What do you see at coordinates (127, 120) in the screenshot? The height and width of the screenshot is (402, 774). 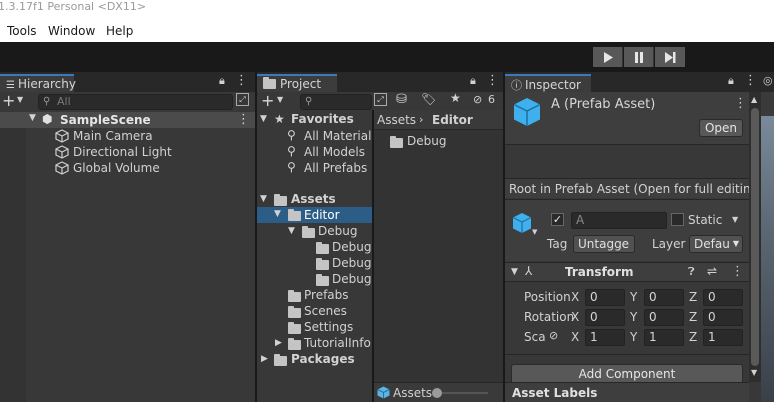 I see `scene-row: ▼ ⬢ SampleScene ⋮` at bounding box center [127, 120].